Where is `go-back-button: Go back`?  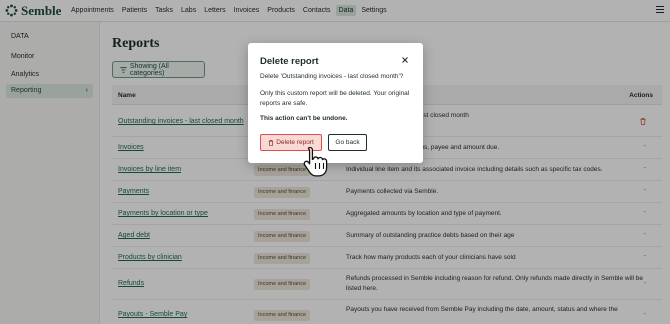
go-back-button: Go back is located at coordinates (347, 142).